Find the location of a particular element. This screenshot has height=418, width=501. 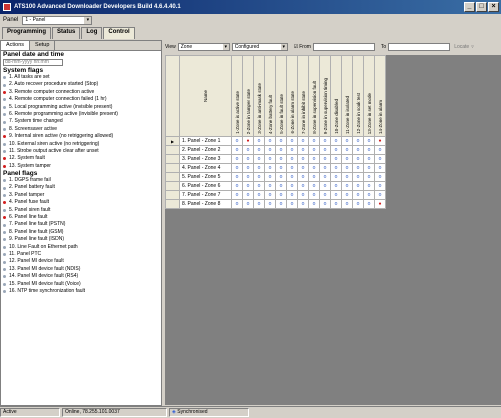

filter-icon: ▿ is located at coordinates (472, 47).